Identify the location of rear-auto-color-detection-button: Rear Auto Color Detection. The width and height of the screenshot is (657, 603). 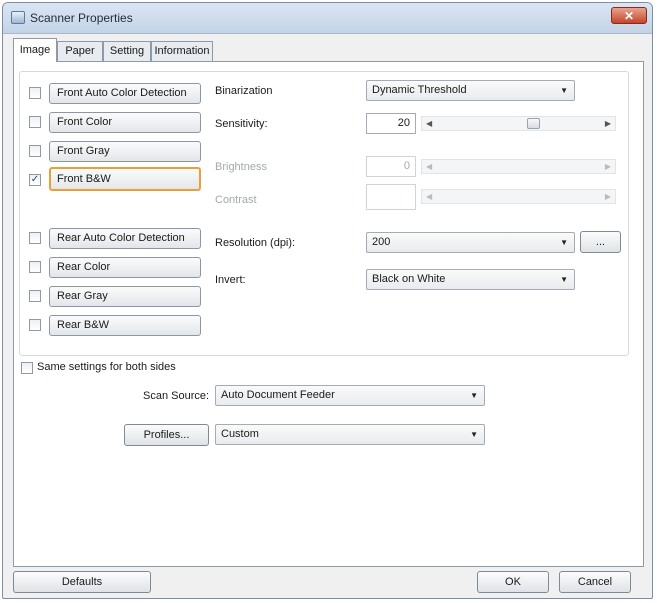
(125, 238).